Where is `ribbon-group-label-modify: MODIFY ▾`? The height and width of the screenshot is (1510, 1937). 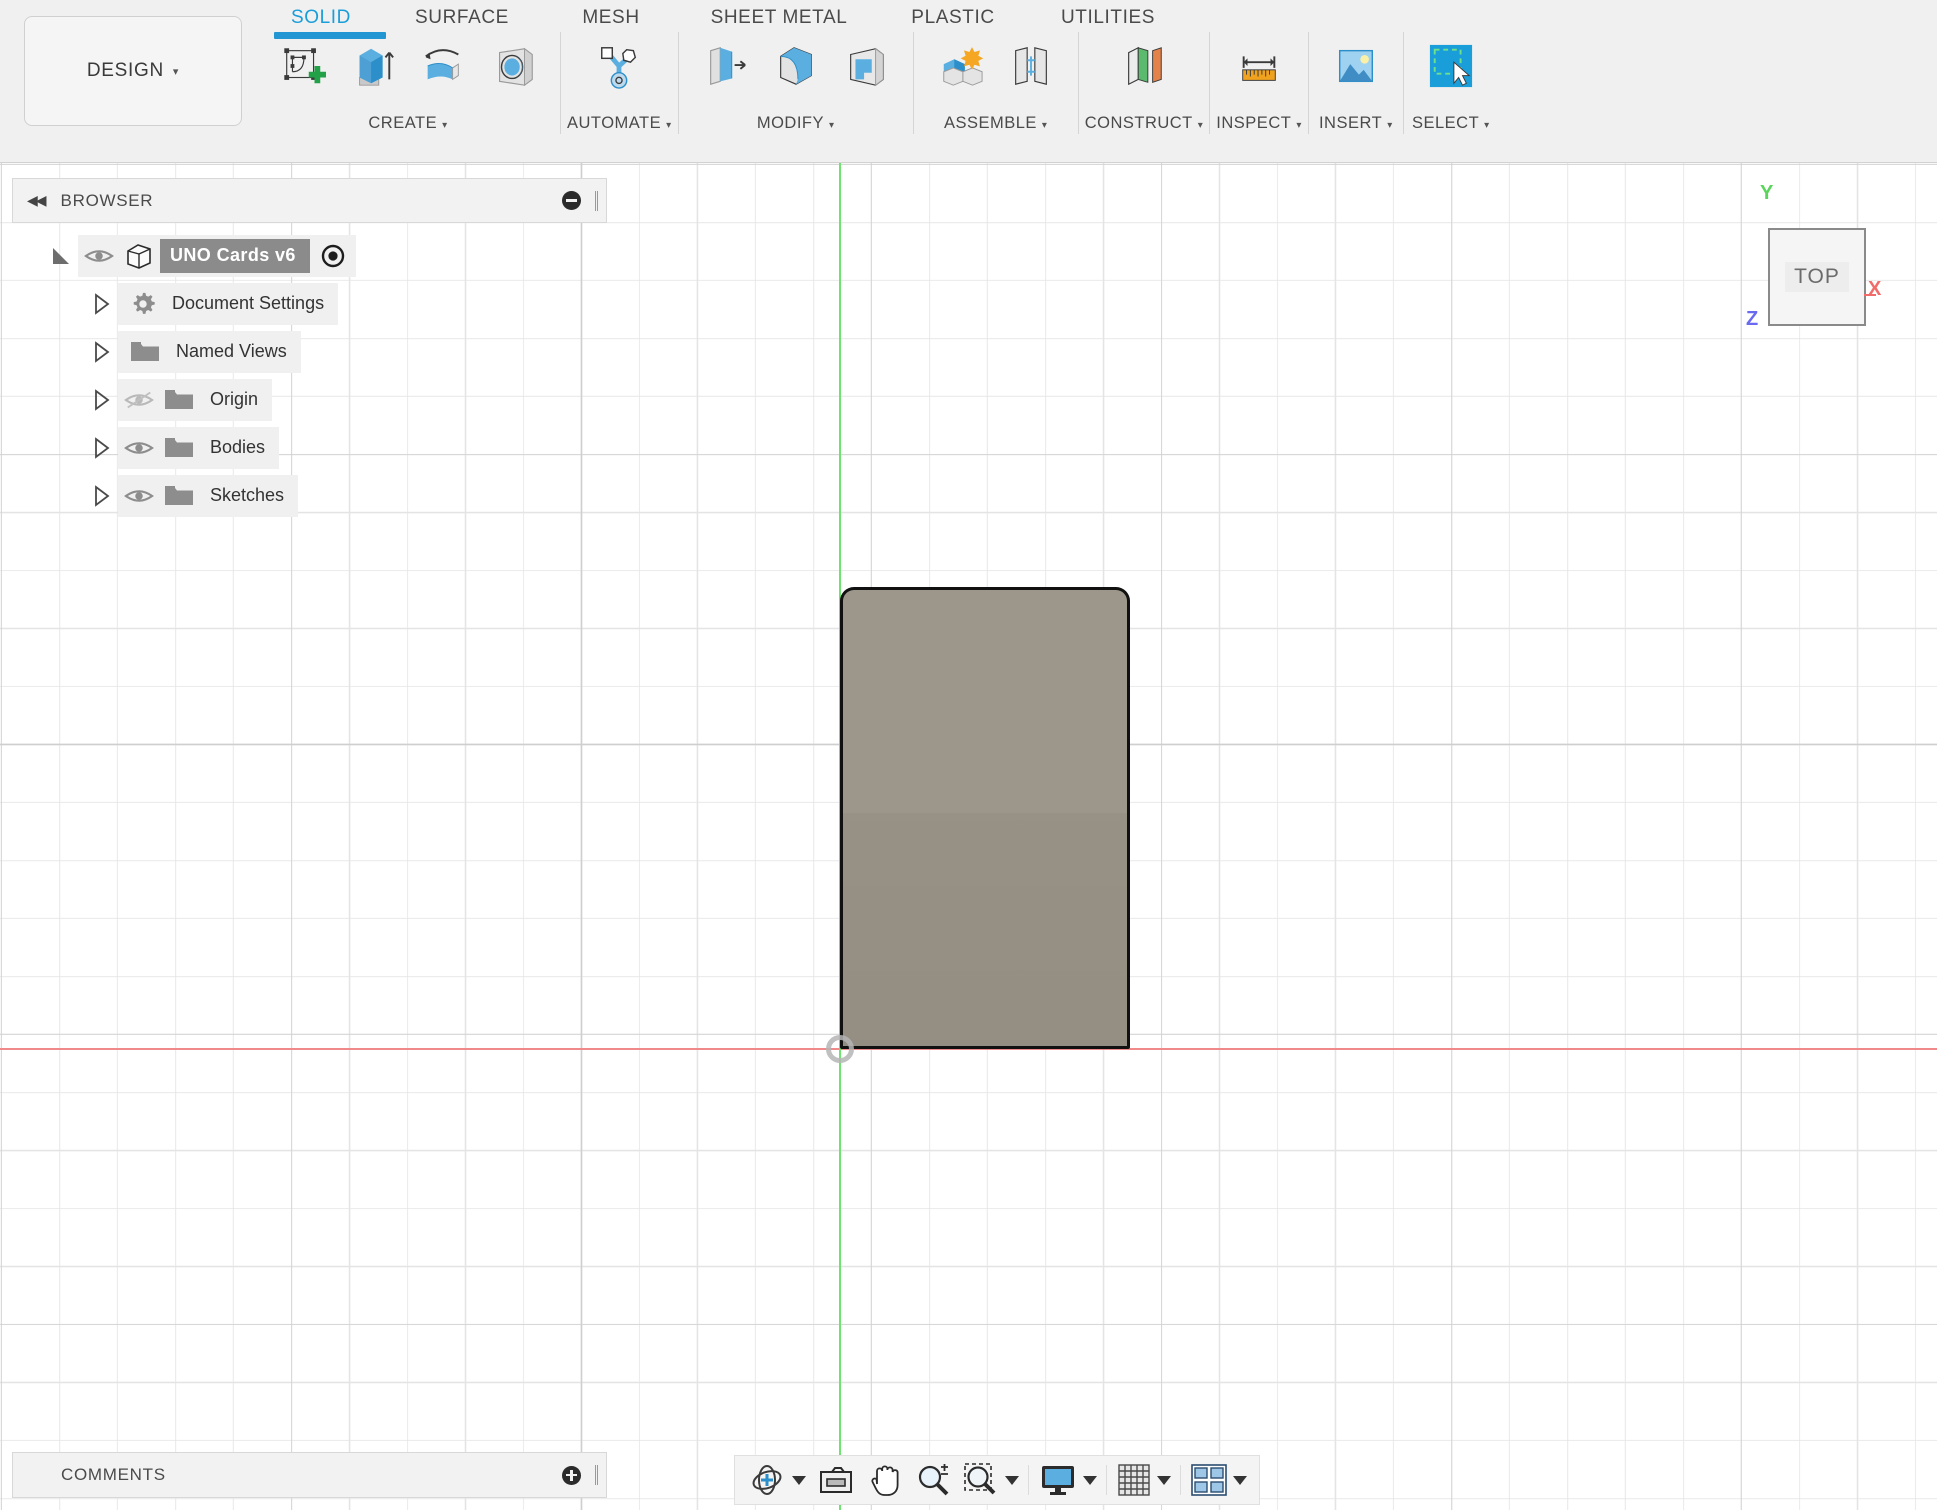 ribbon-group-label-modify: MODIFY ▾ is located at coordinates (796, 123).